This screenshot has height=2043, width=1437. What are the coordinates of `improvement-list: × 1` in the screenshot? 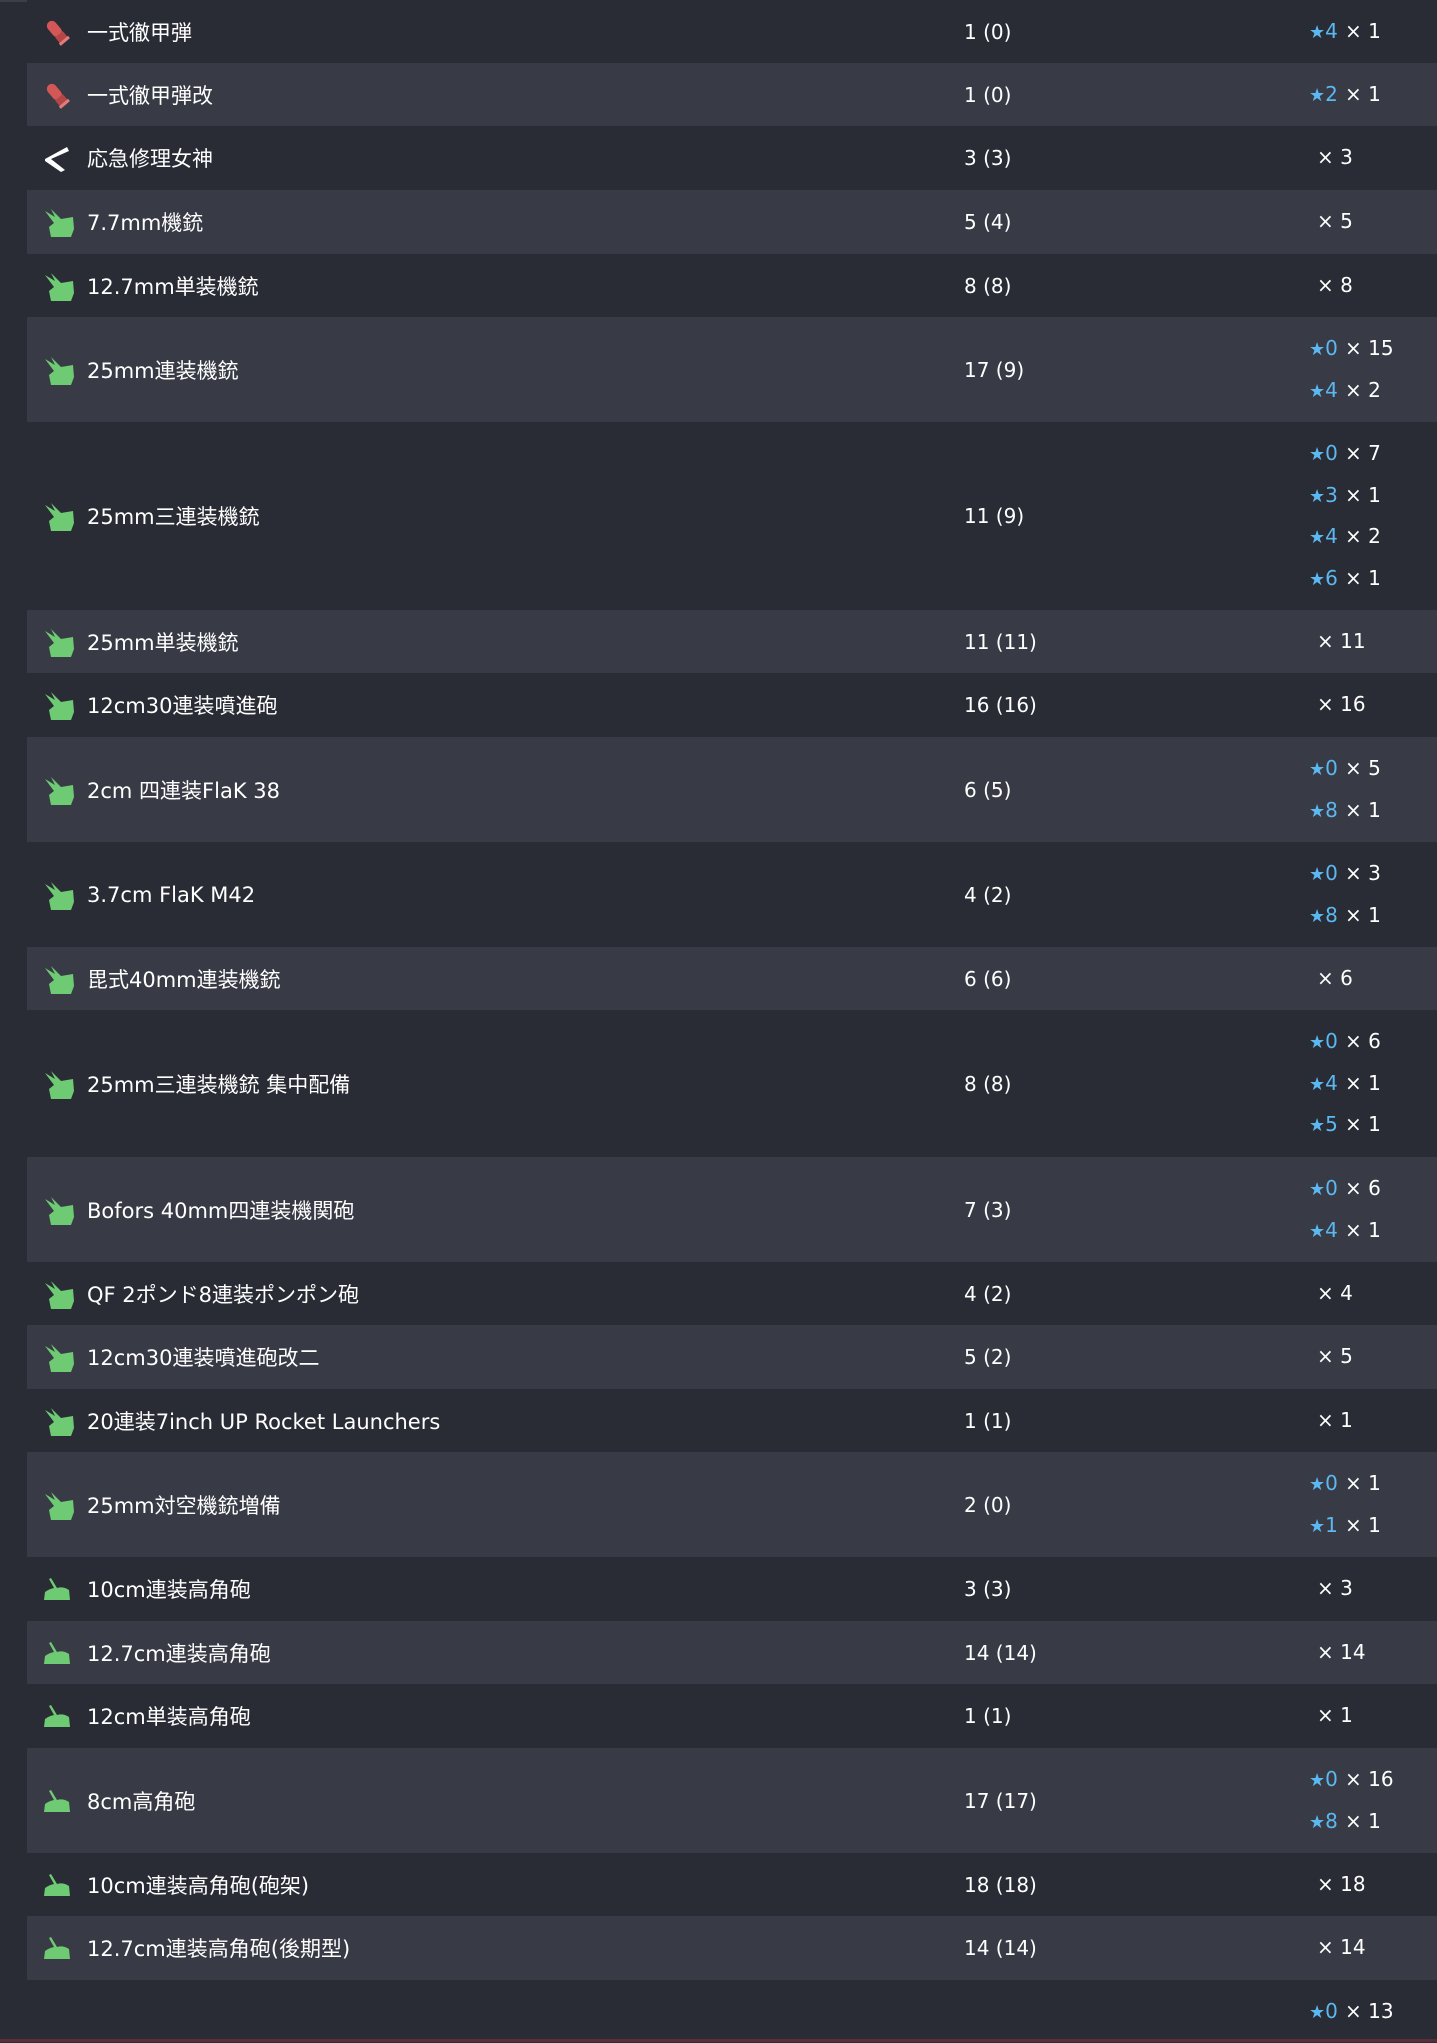 It's located at (1373, 1421).